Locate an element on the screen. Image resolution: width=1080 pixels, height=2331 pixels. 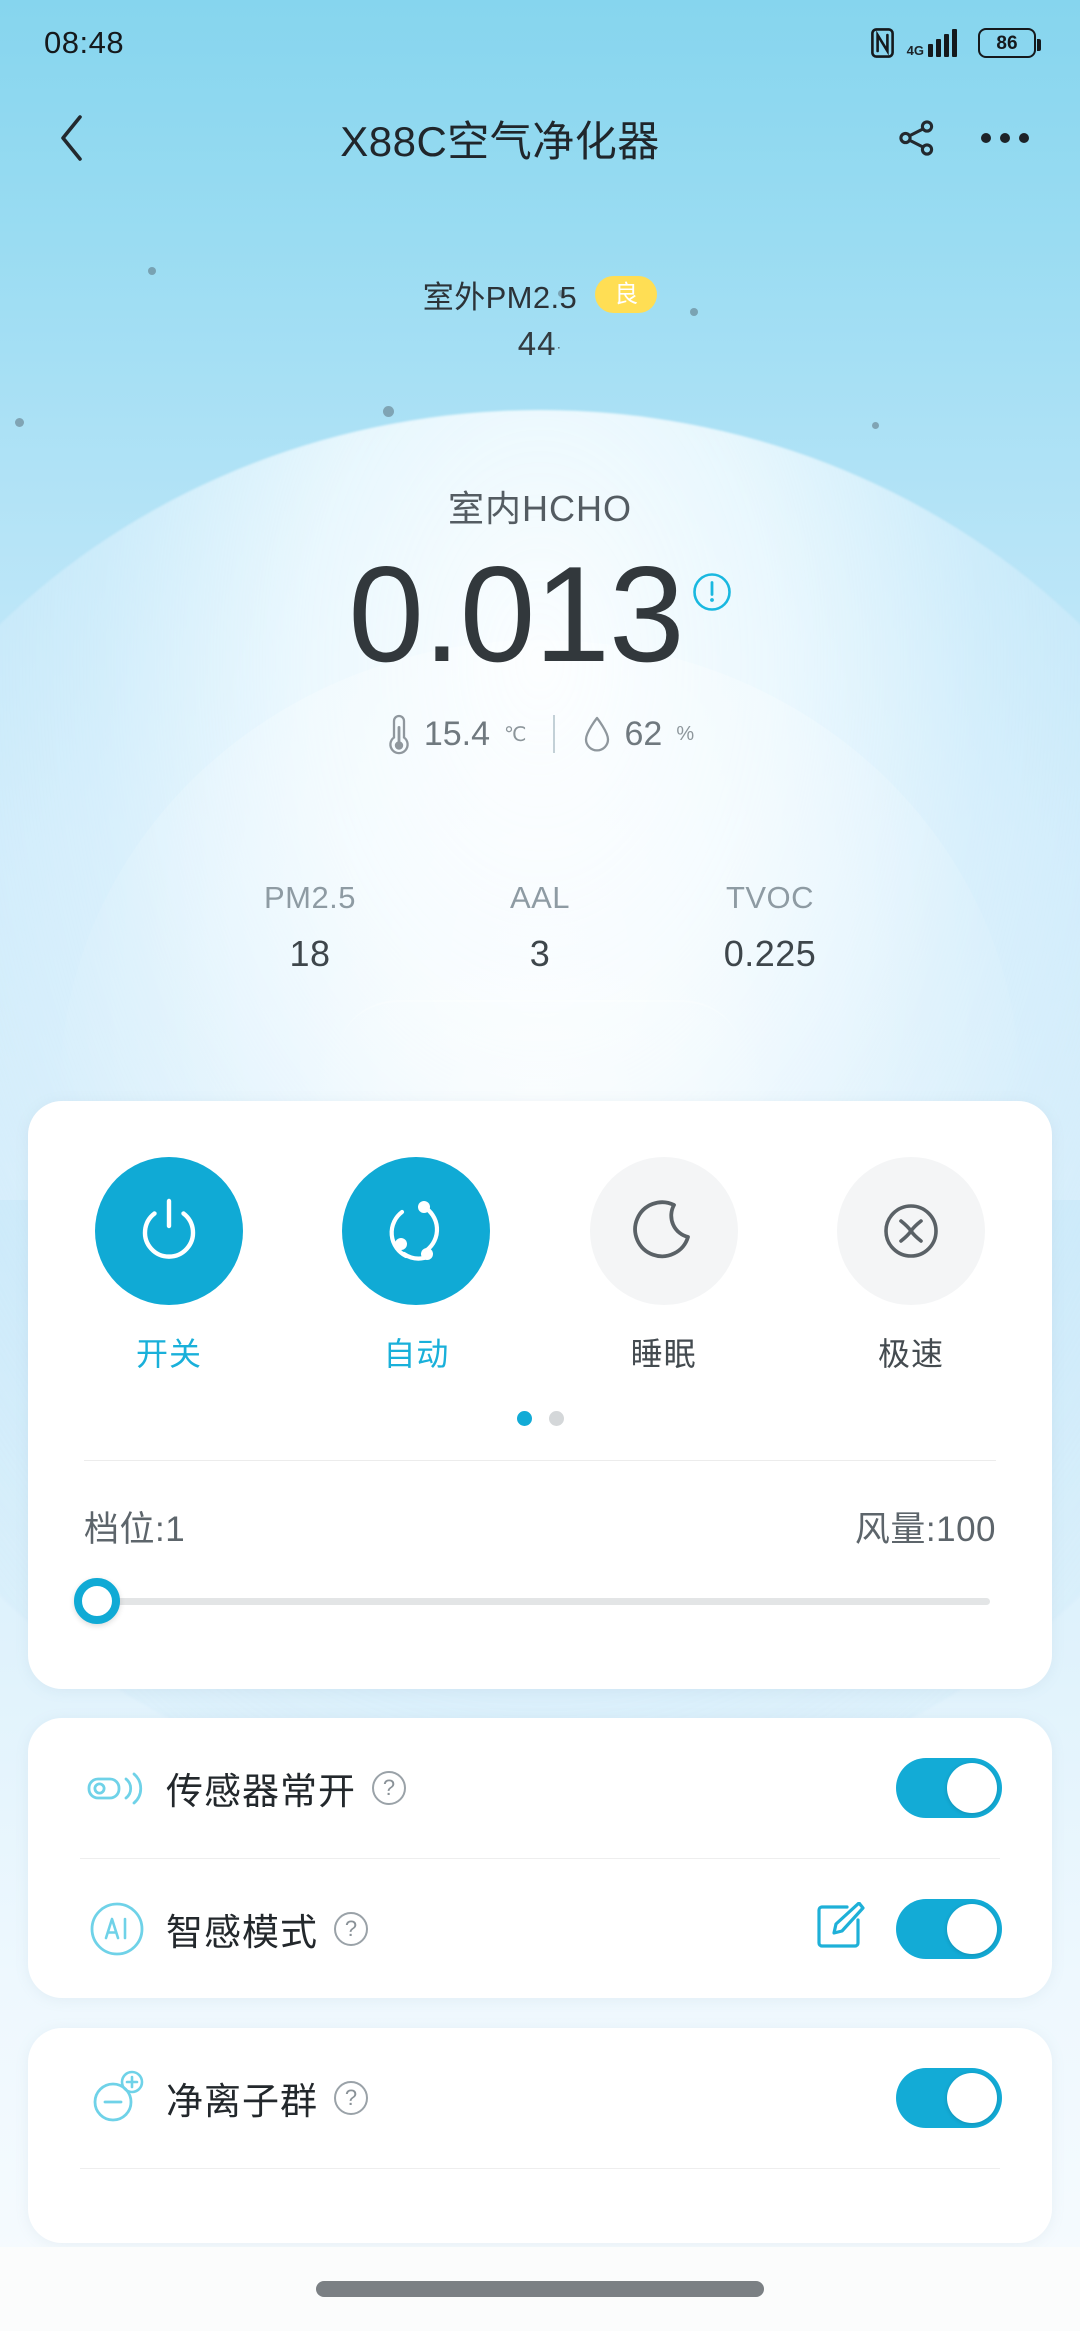
mode-button-auto: 自动 is located at coordinates (416, 1266).